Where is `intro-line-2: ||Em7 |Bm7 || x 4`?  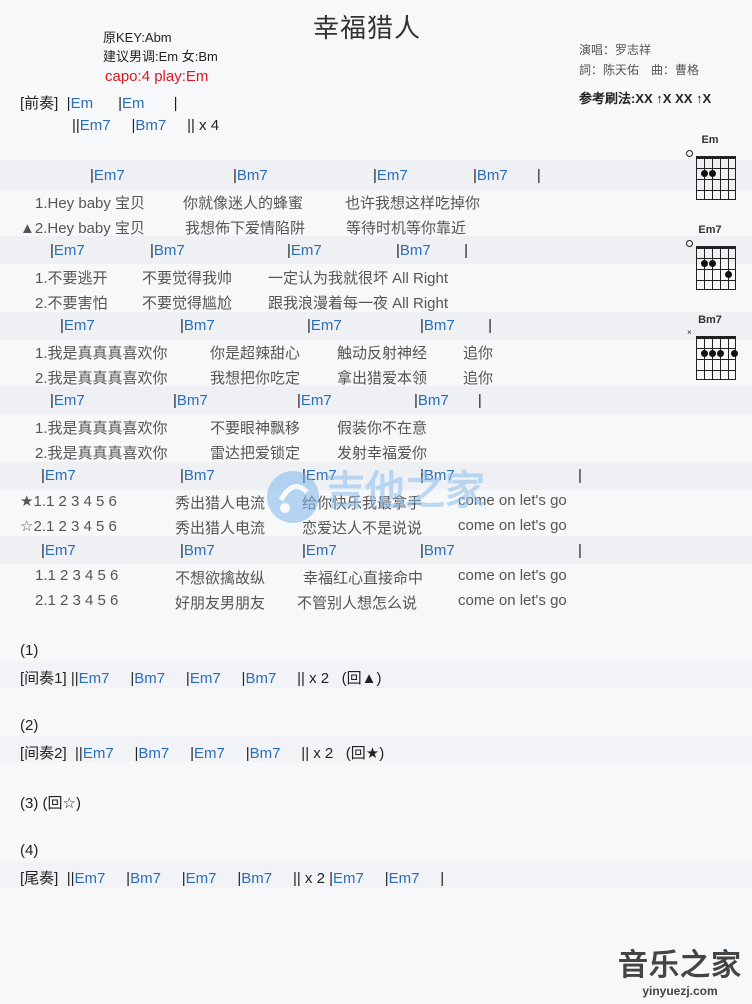
intro-line-2: ||Em7 |Bm7 || x 4 is located at coordinates (146, 125).